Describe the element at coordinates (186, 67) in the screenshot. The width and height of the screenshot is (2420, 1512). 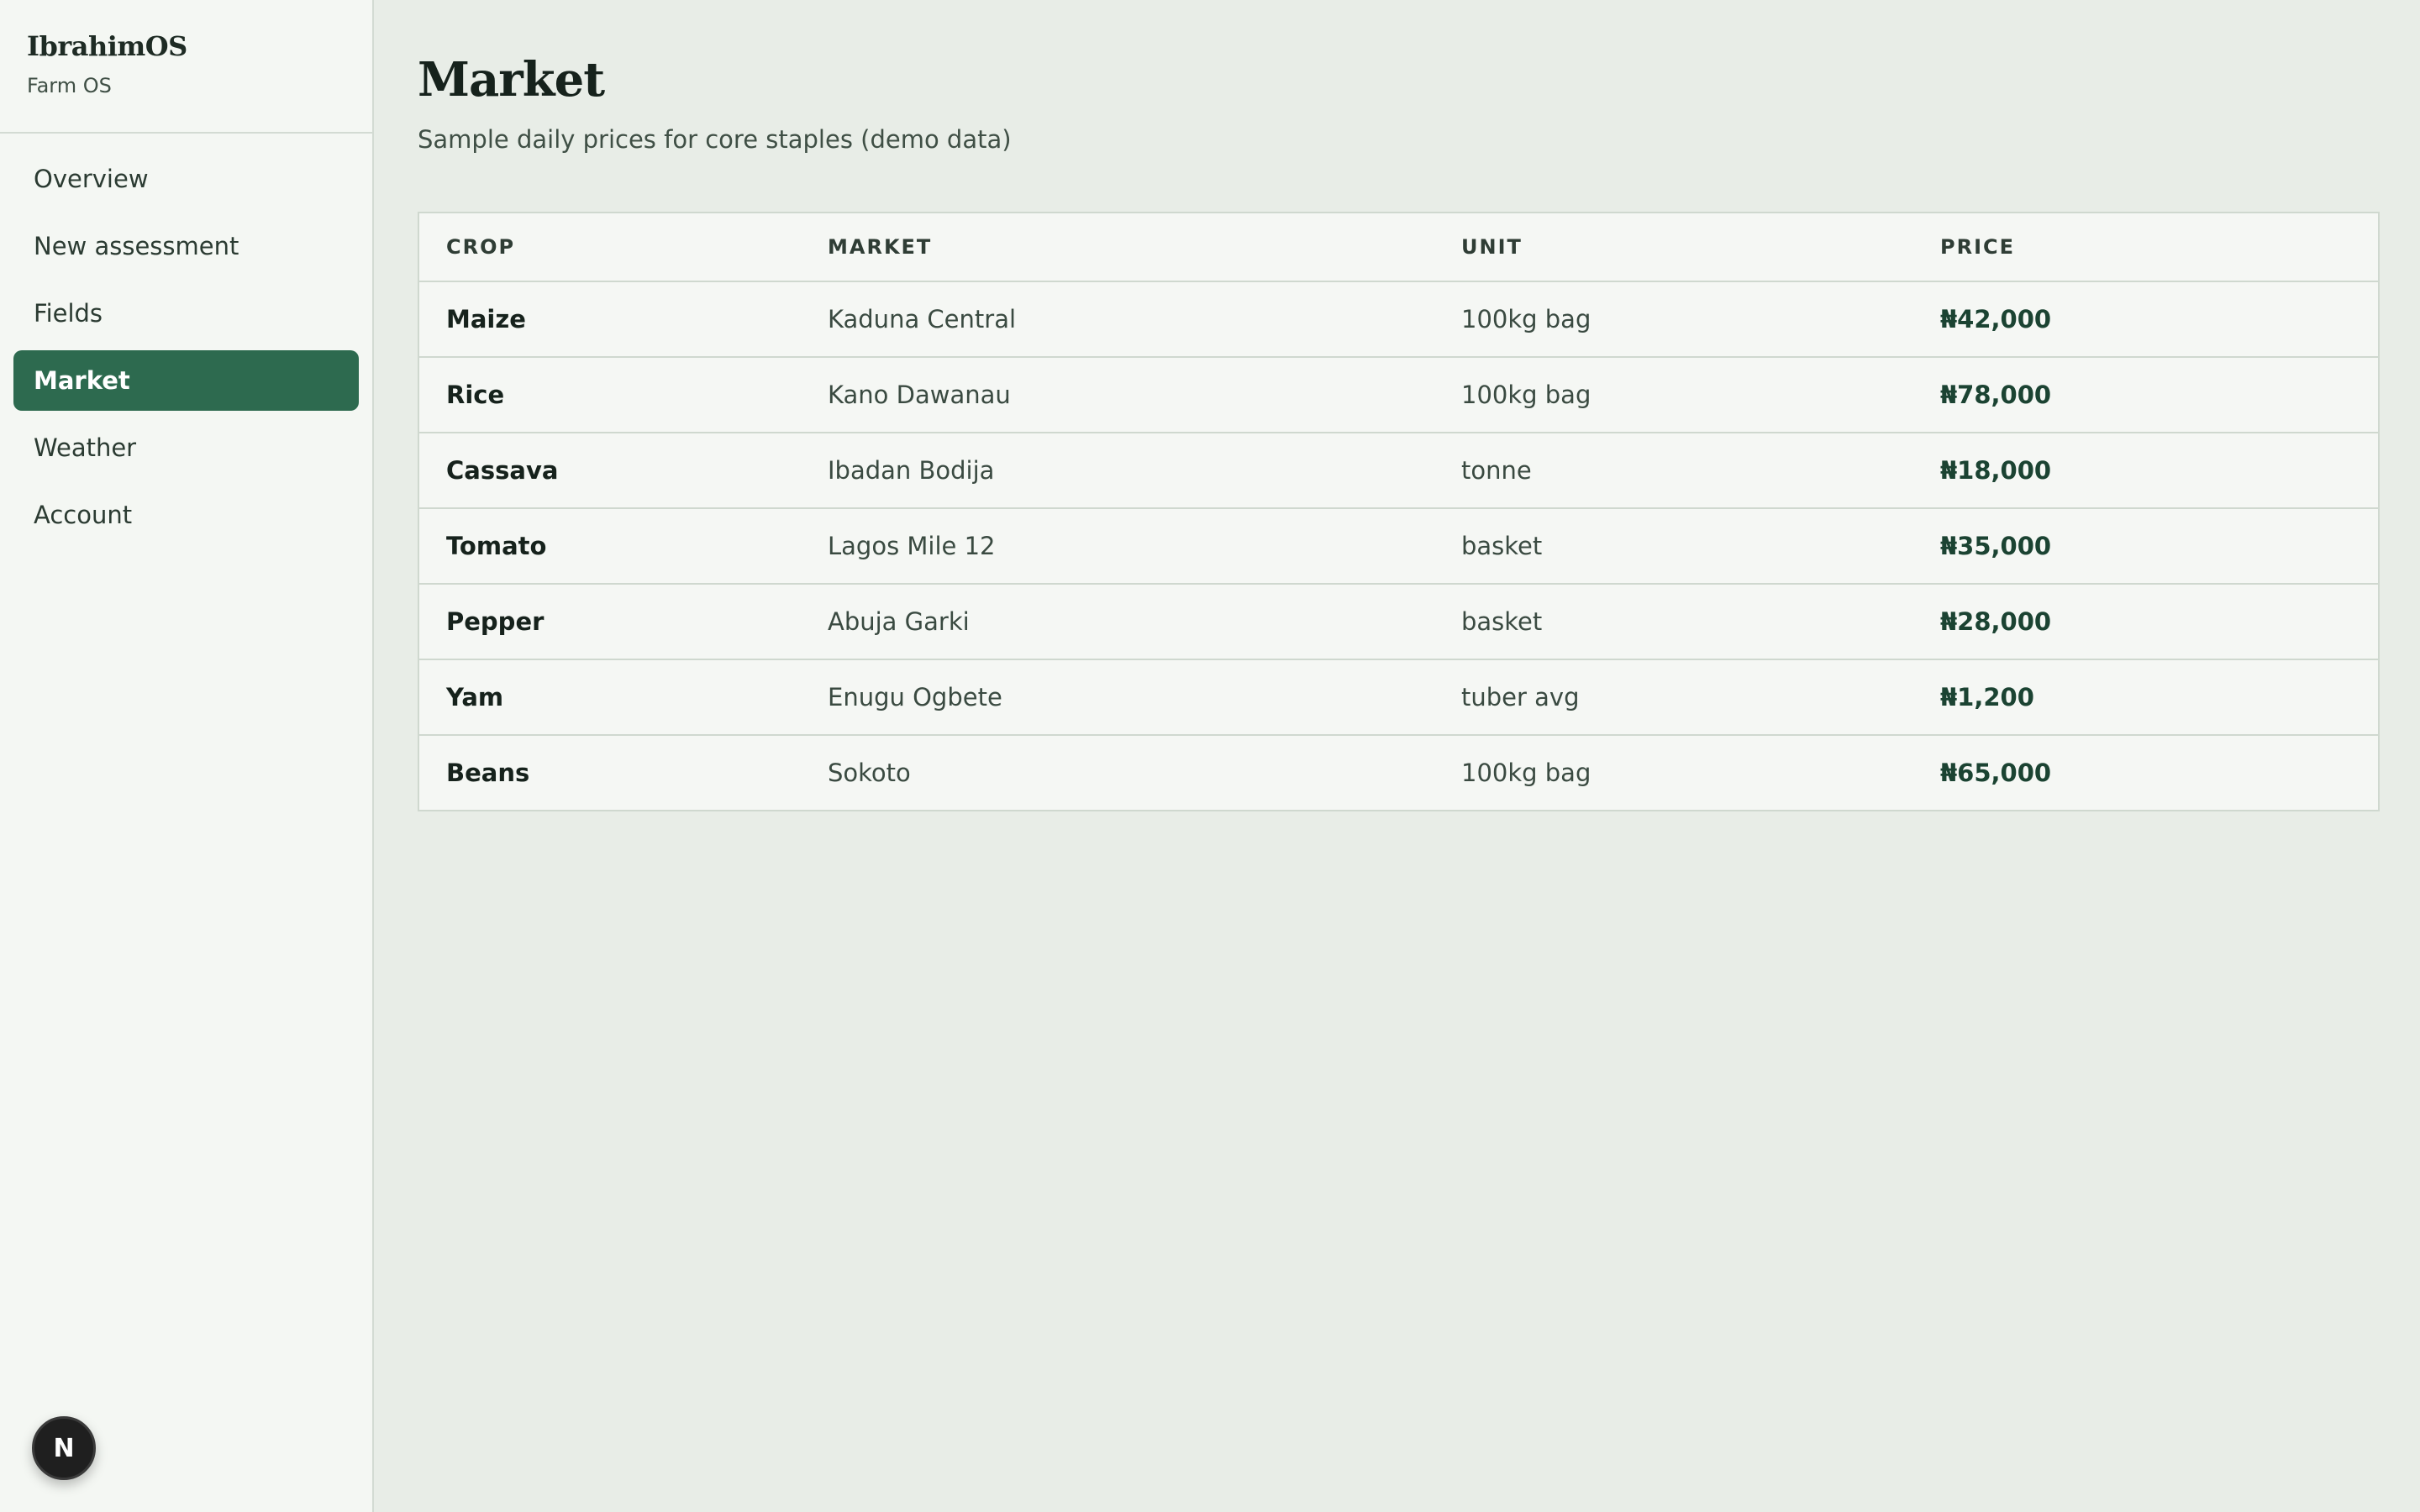
I see `brand: IbrahimOS Farm OS` at that location.